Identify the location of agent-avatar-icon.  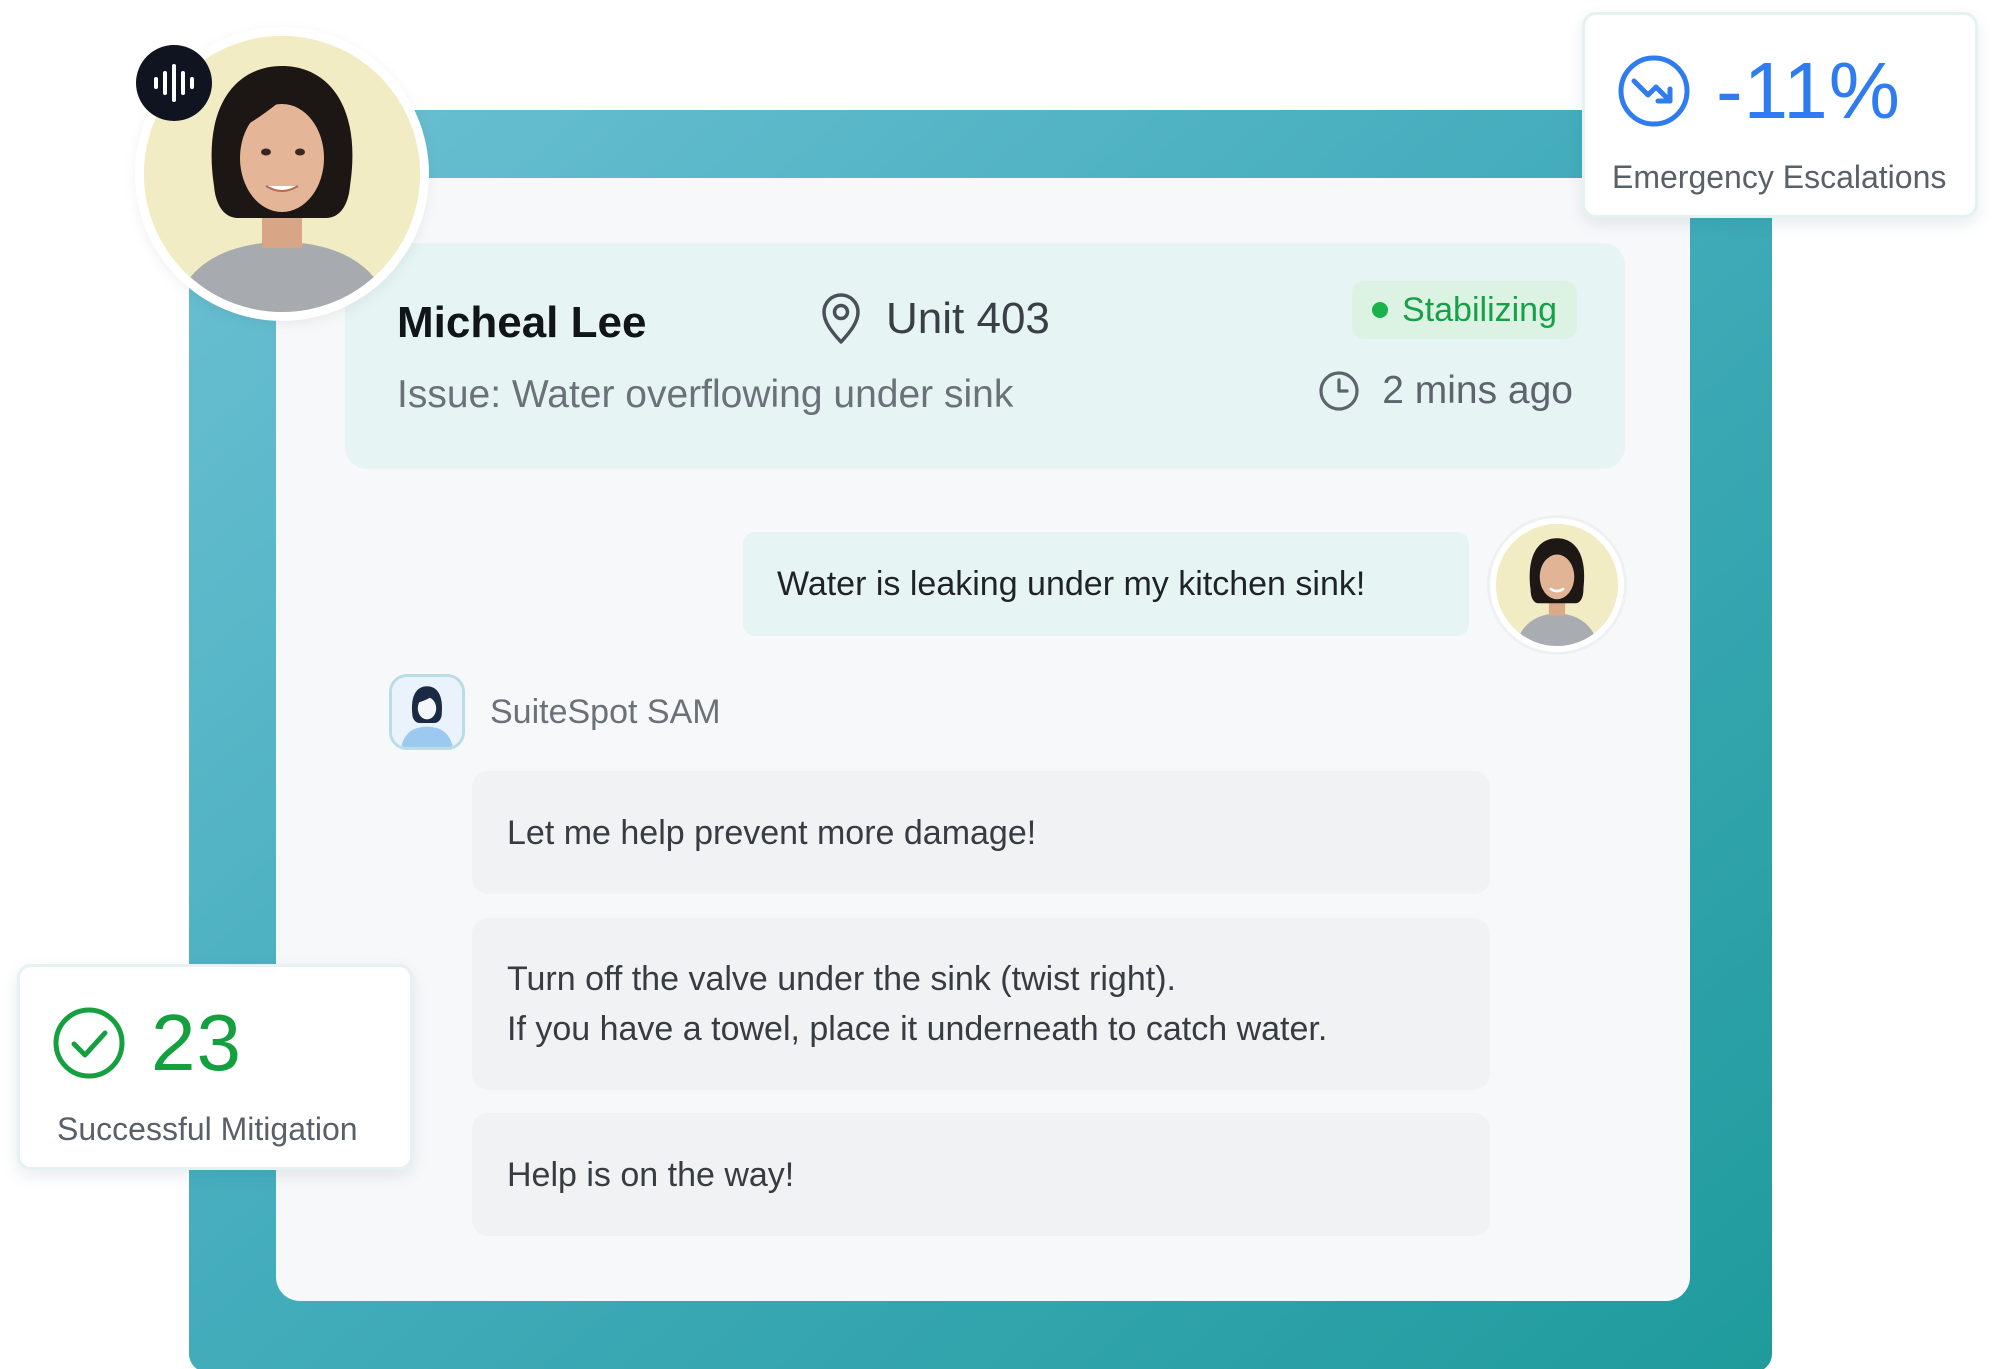
(427, 712).